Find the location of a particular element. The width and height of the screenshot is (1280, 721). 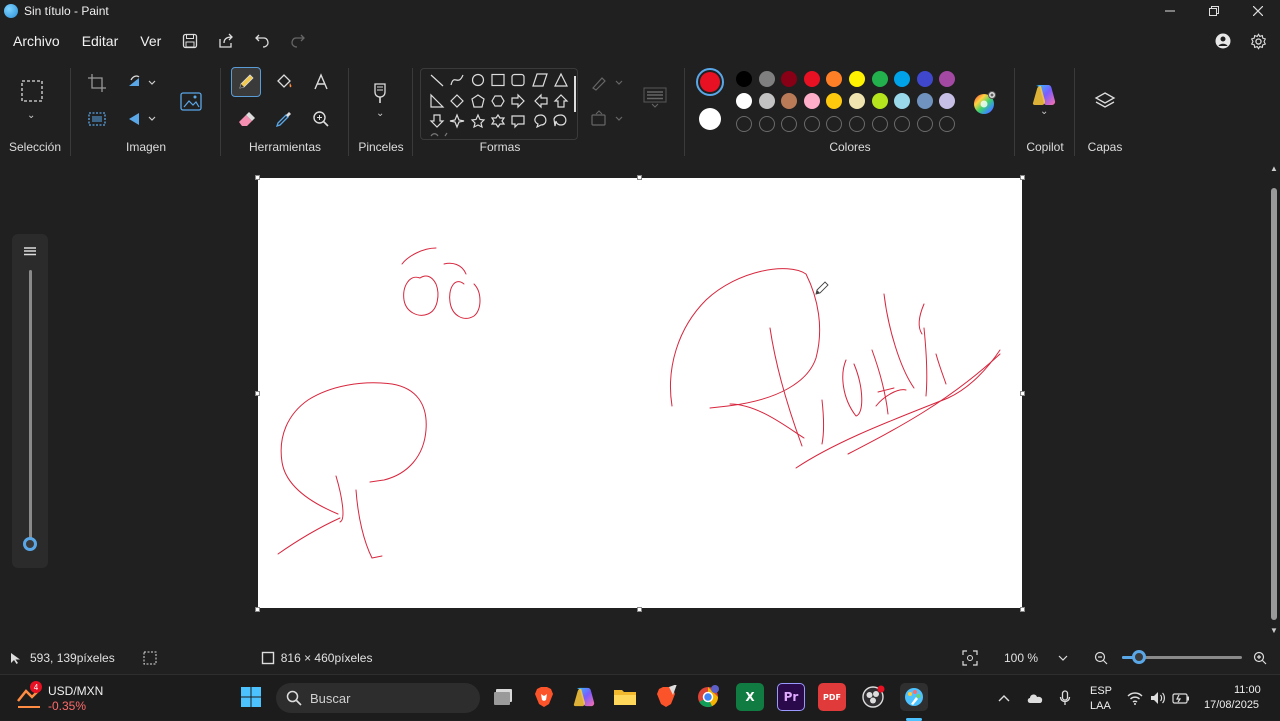

close-button is located at coordinates (1258, 11).